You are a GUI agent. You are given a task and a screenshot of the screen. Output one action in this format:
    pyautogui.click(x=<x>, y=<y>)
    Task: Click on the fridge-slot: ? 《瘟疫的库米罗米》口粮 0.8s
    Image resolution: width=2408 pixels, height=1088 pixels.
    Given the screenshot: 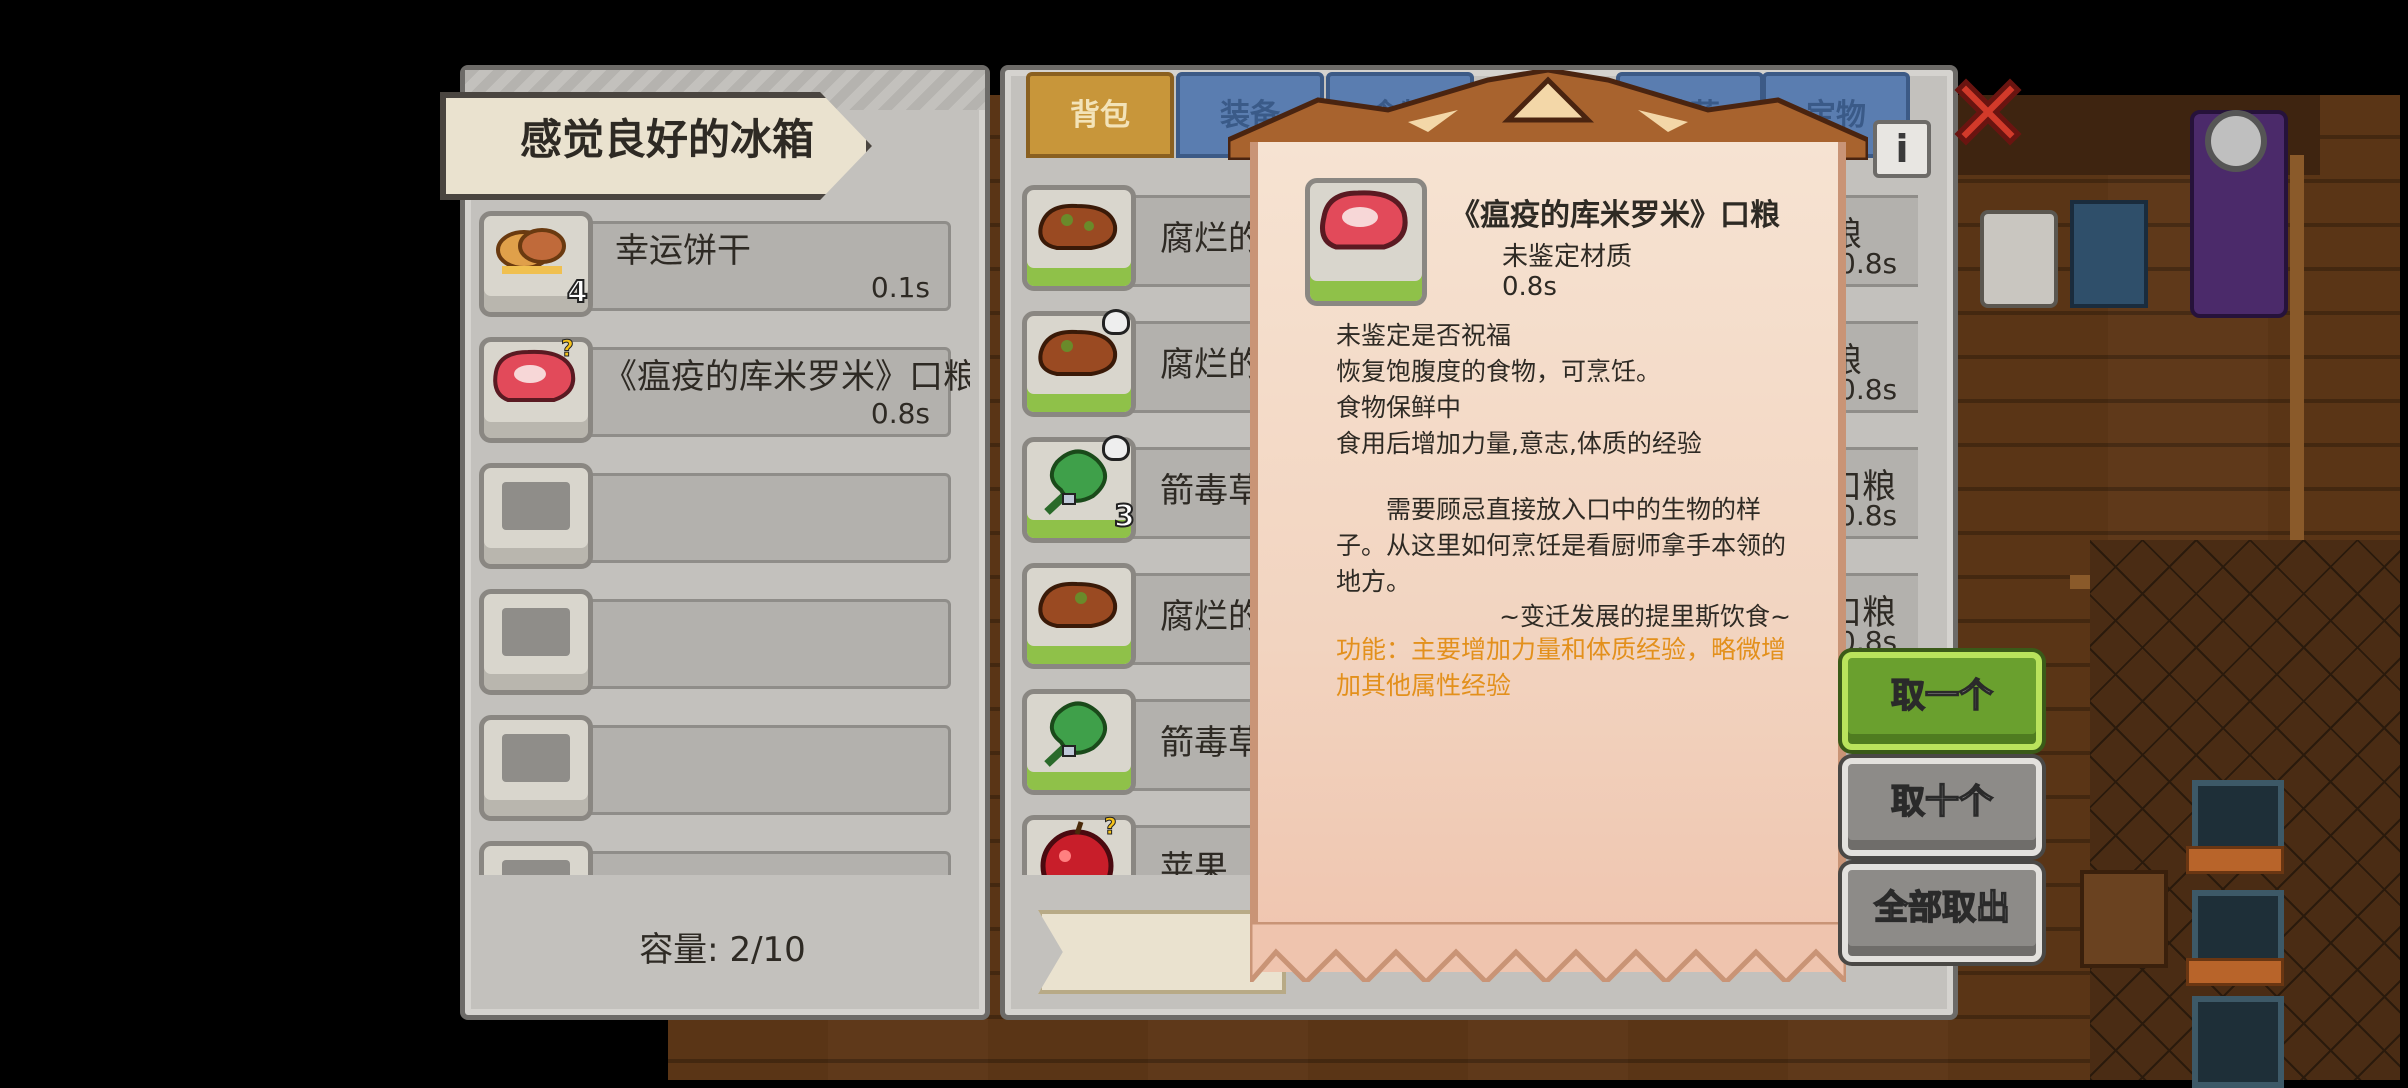 What is the action you would take?
    pyautogui.click(x=722, y=387)
    